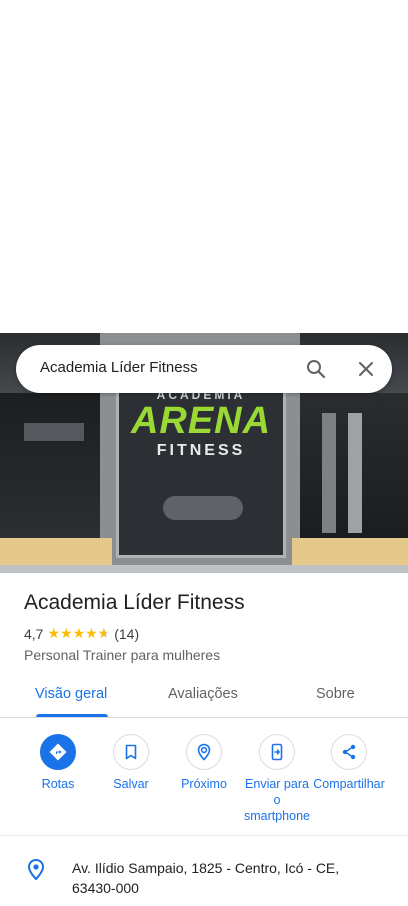  What do you see at coordinates (366, 369) in the screenshot?
I see `close-icon` at bounding box center [366, 369].